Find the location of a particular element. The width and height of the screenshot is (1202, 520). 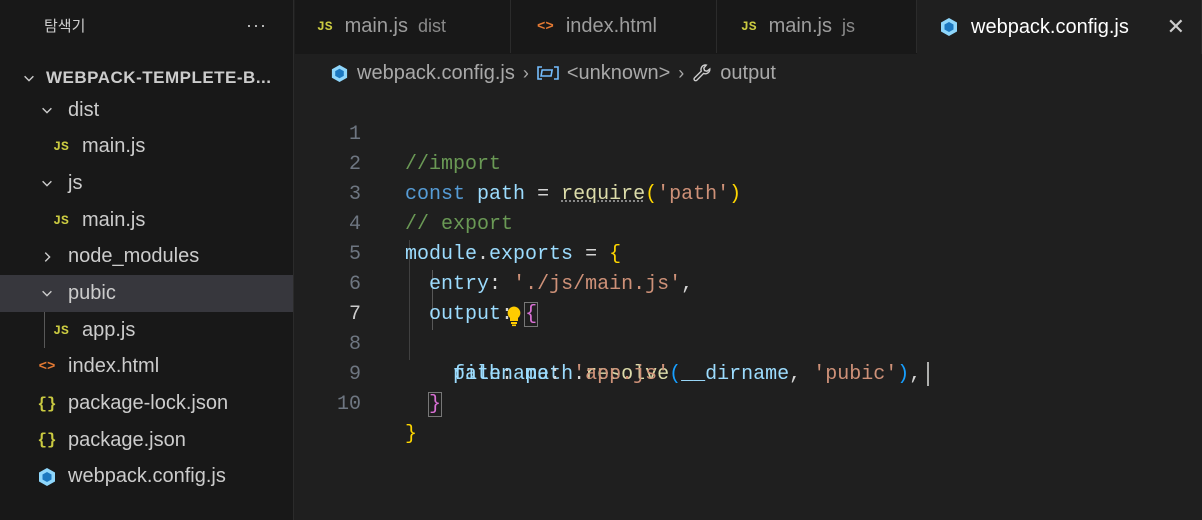

code-line-1: 1 //import is located at coordinates (748, 133).